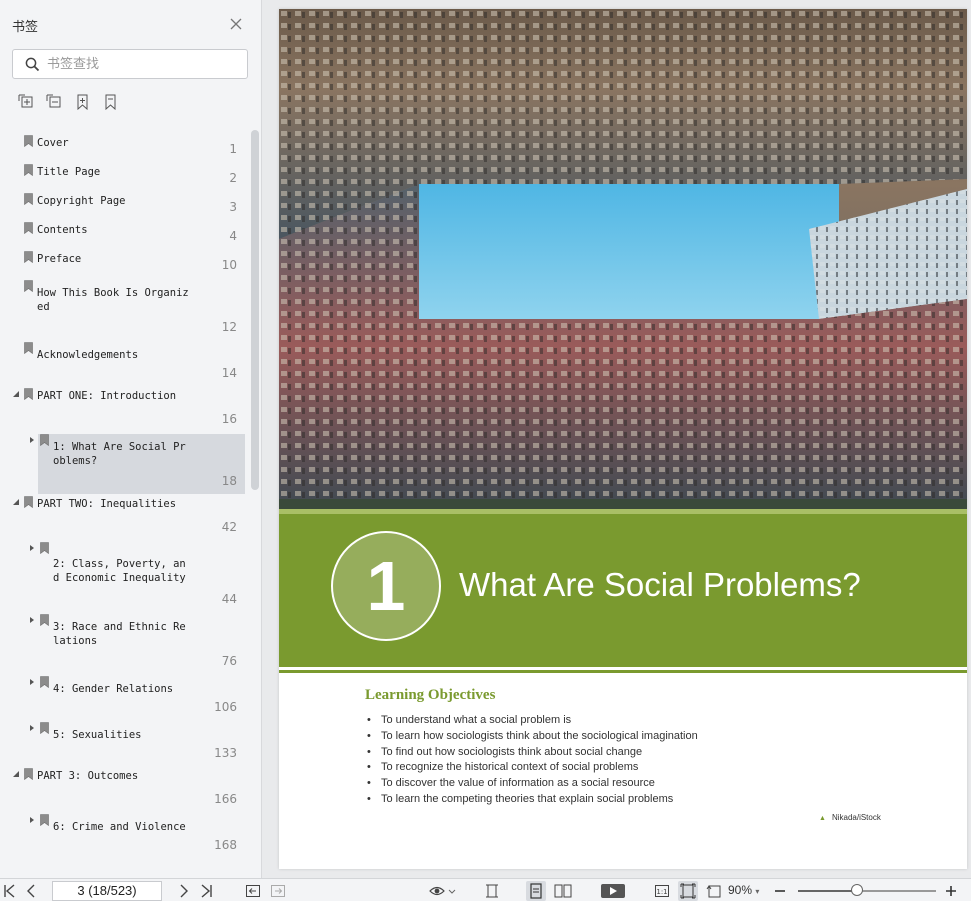 The image size is (971, 901). What do you see at coordinates (125, 411) in the screenshot?
I see `bookmark-item: PART ONE: Introduction 16` at bounding box center [125, 411].